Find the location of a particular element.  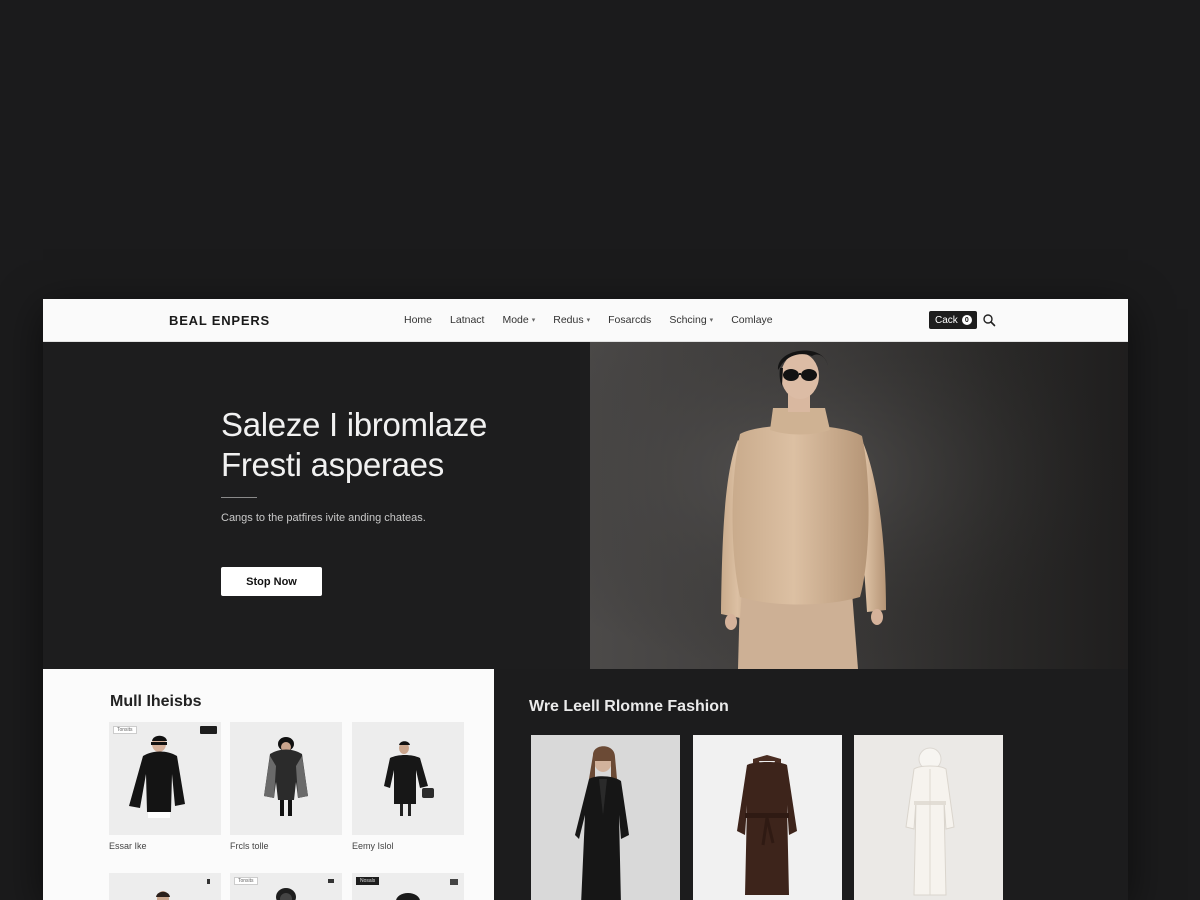

nav-item-mode: Mode ▾ is located at coordinates (518, 320).